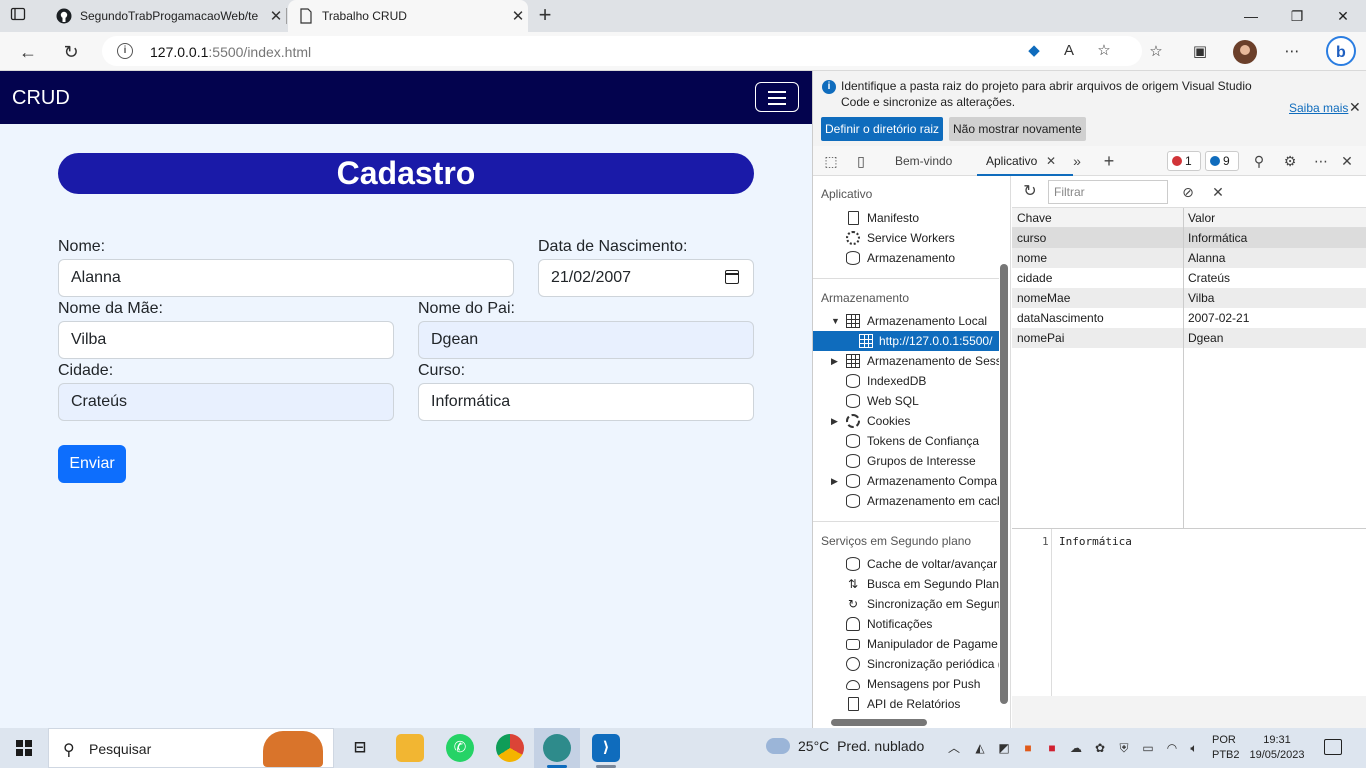 Image resolution: width=1366 pixels, height=768 pixels. I want to click on task-view-icon: ⊟, so click(360, 748).